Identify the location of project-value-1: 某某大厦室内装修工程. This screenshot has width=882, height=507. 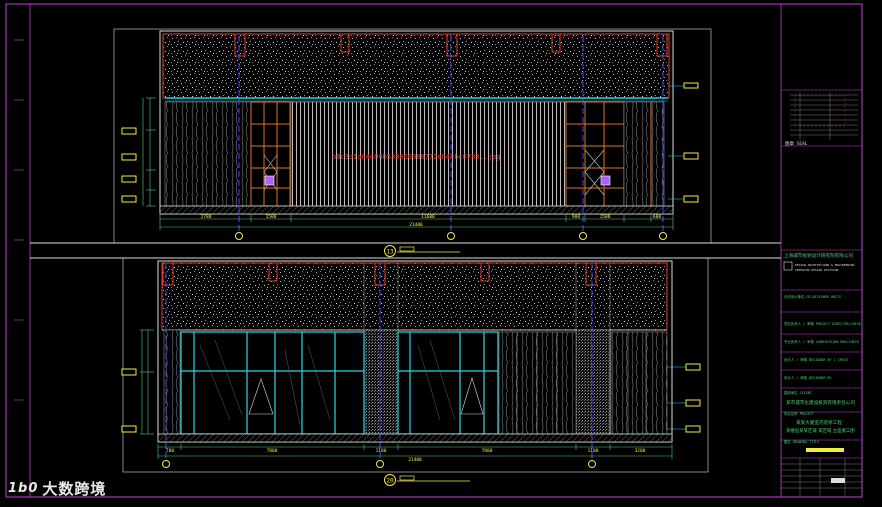
(819, 422).